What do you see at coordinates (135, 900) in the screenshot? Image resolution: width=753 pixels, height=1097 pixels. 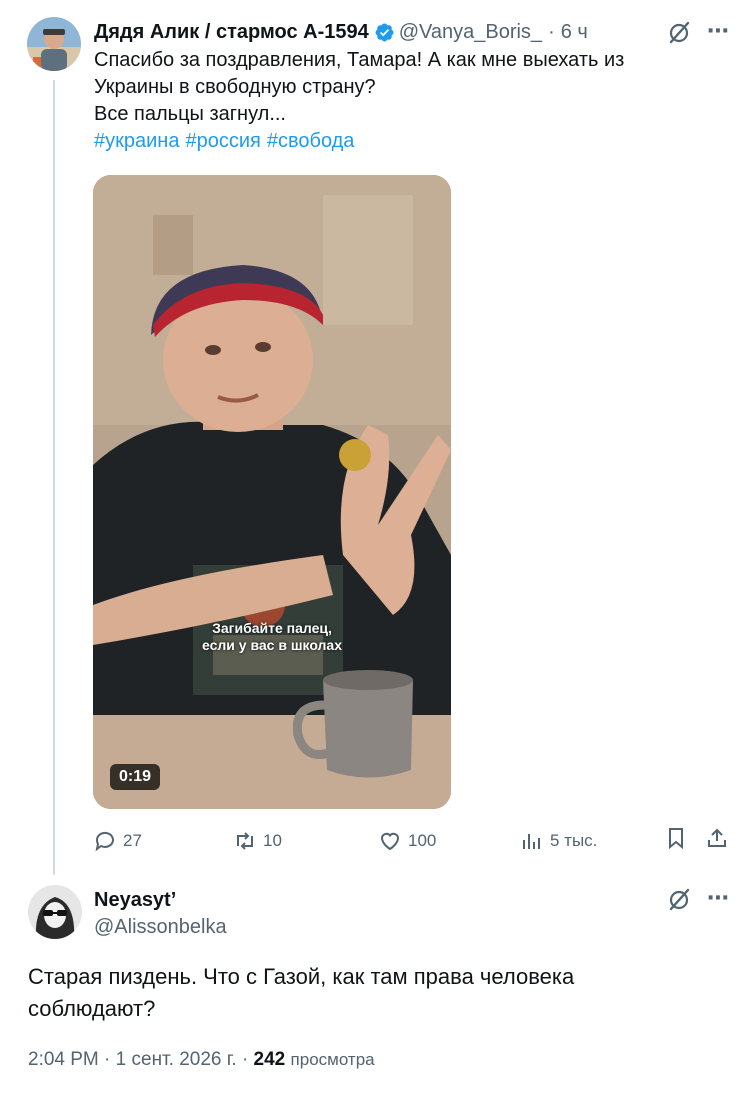 I see `reply-author-name: Neyasyt’` at bounding box center [135, 900].